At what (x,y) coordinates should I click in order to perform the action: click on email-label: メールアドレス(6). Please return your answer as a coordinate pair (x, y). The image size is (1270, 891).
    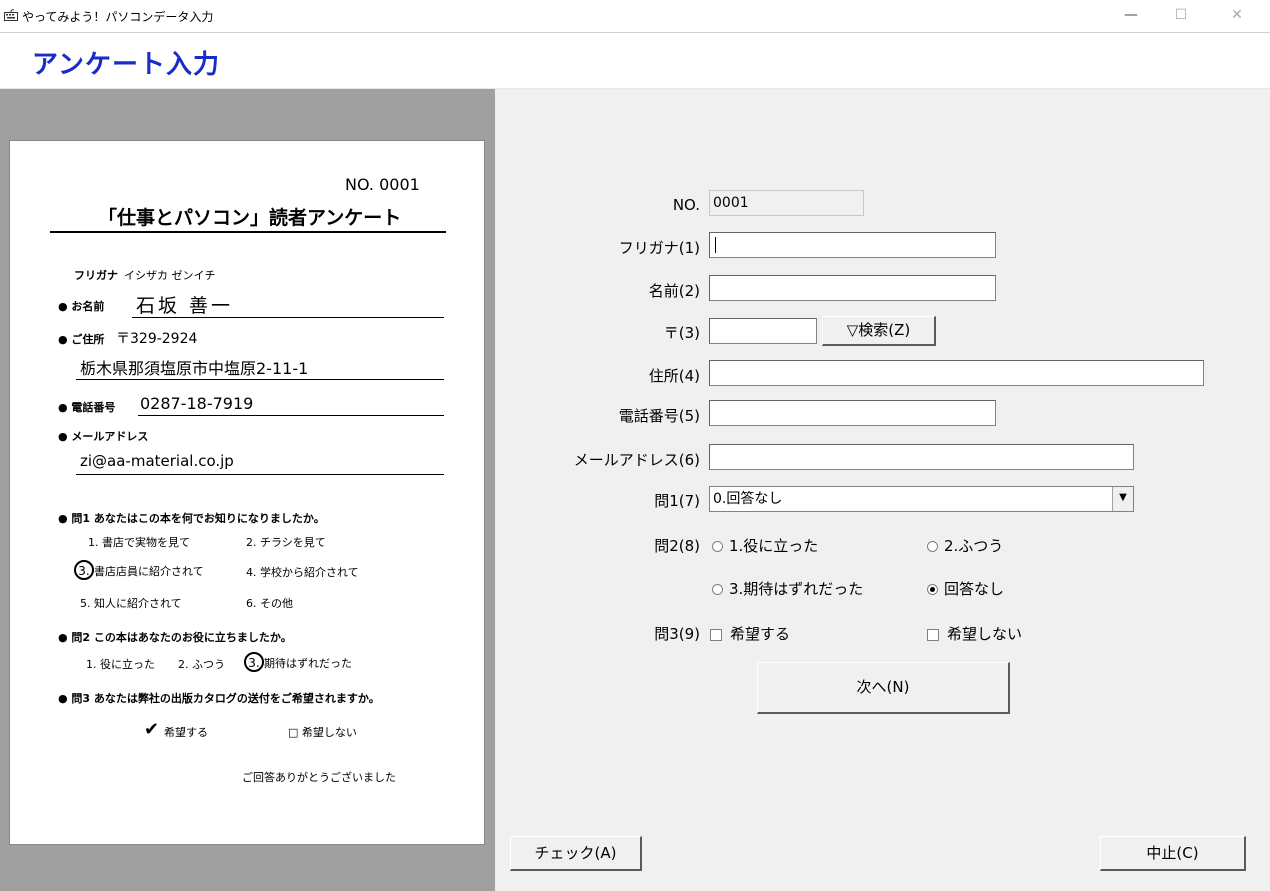
    Looking at the image, I should click on (636, 460).